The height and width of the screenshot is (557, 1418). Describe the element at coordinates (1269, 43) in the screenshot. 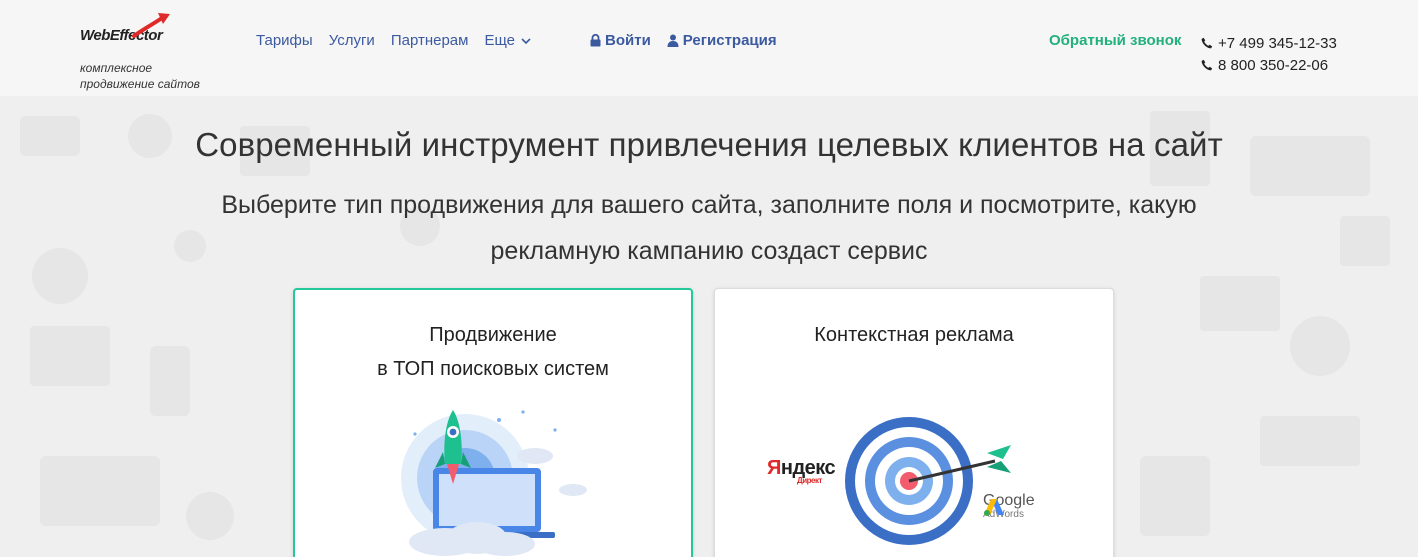

I see `phone-row-1: +7 499 345-12-33` at that location.